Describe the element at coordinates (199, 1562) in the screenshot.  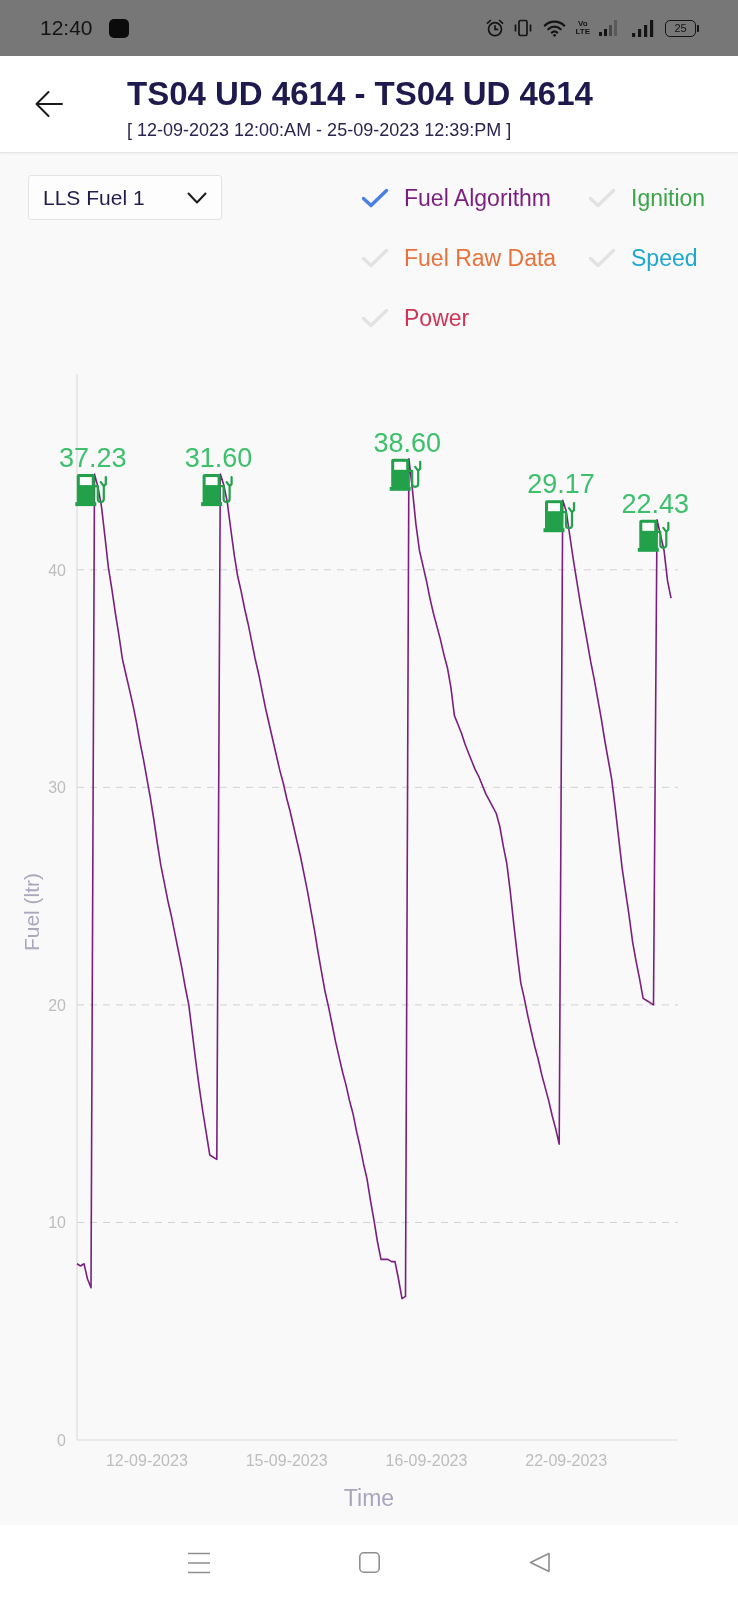
I see `menu-icon` at that location.